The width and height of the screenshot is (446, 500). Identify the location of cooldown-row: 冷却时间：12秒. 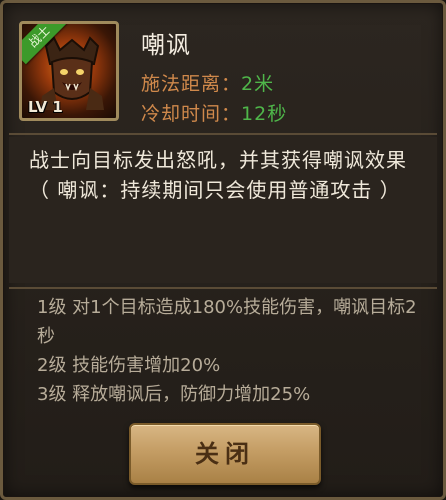
(214, 112).